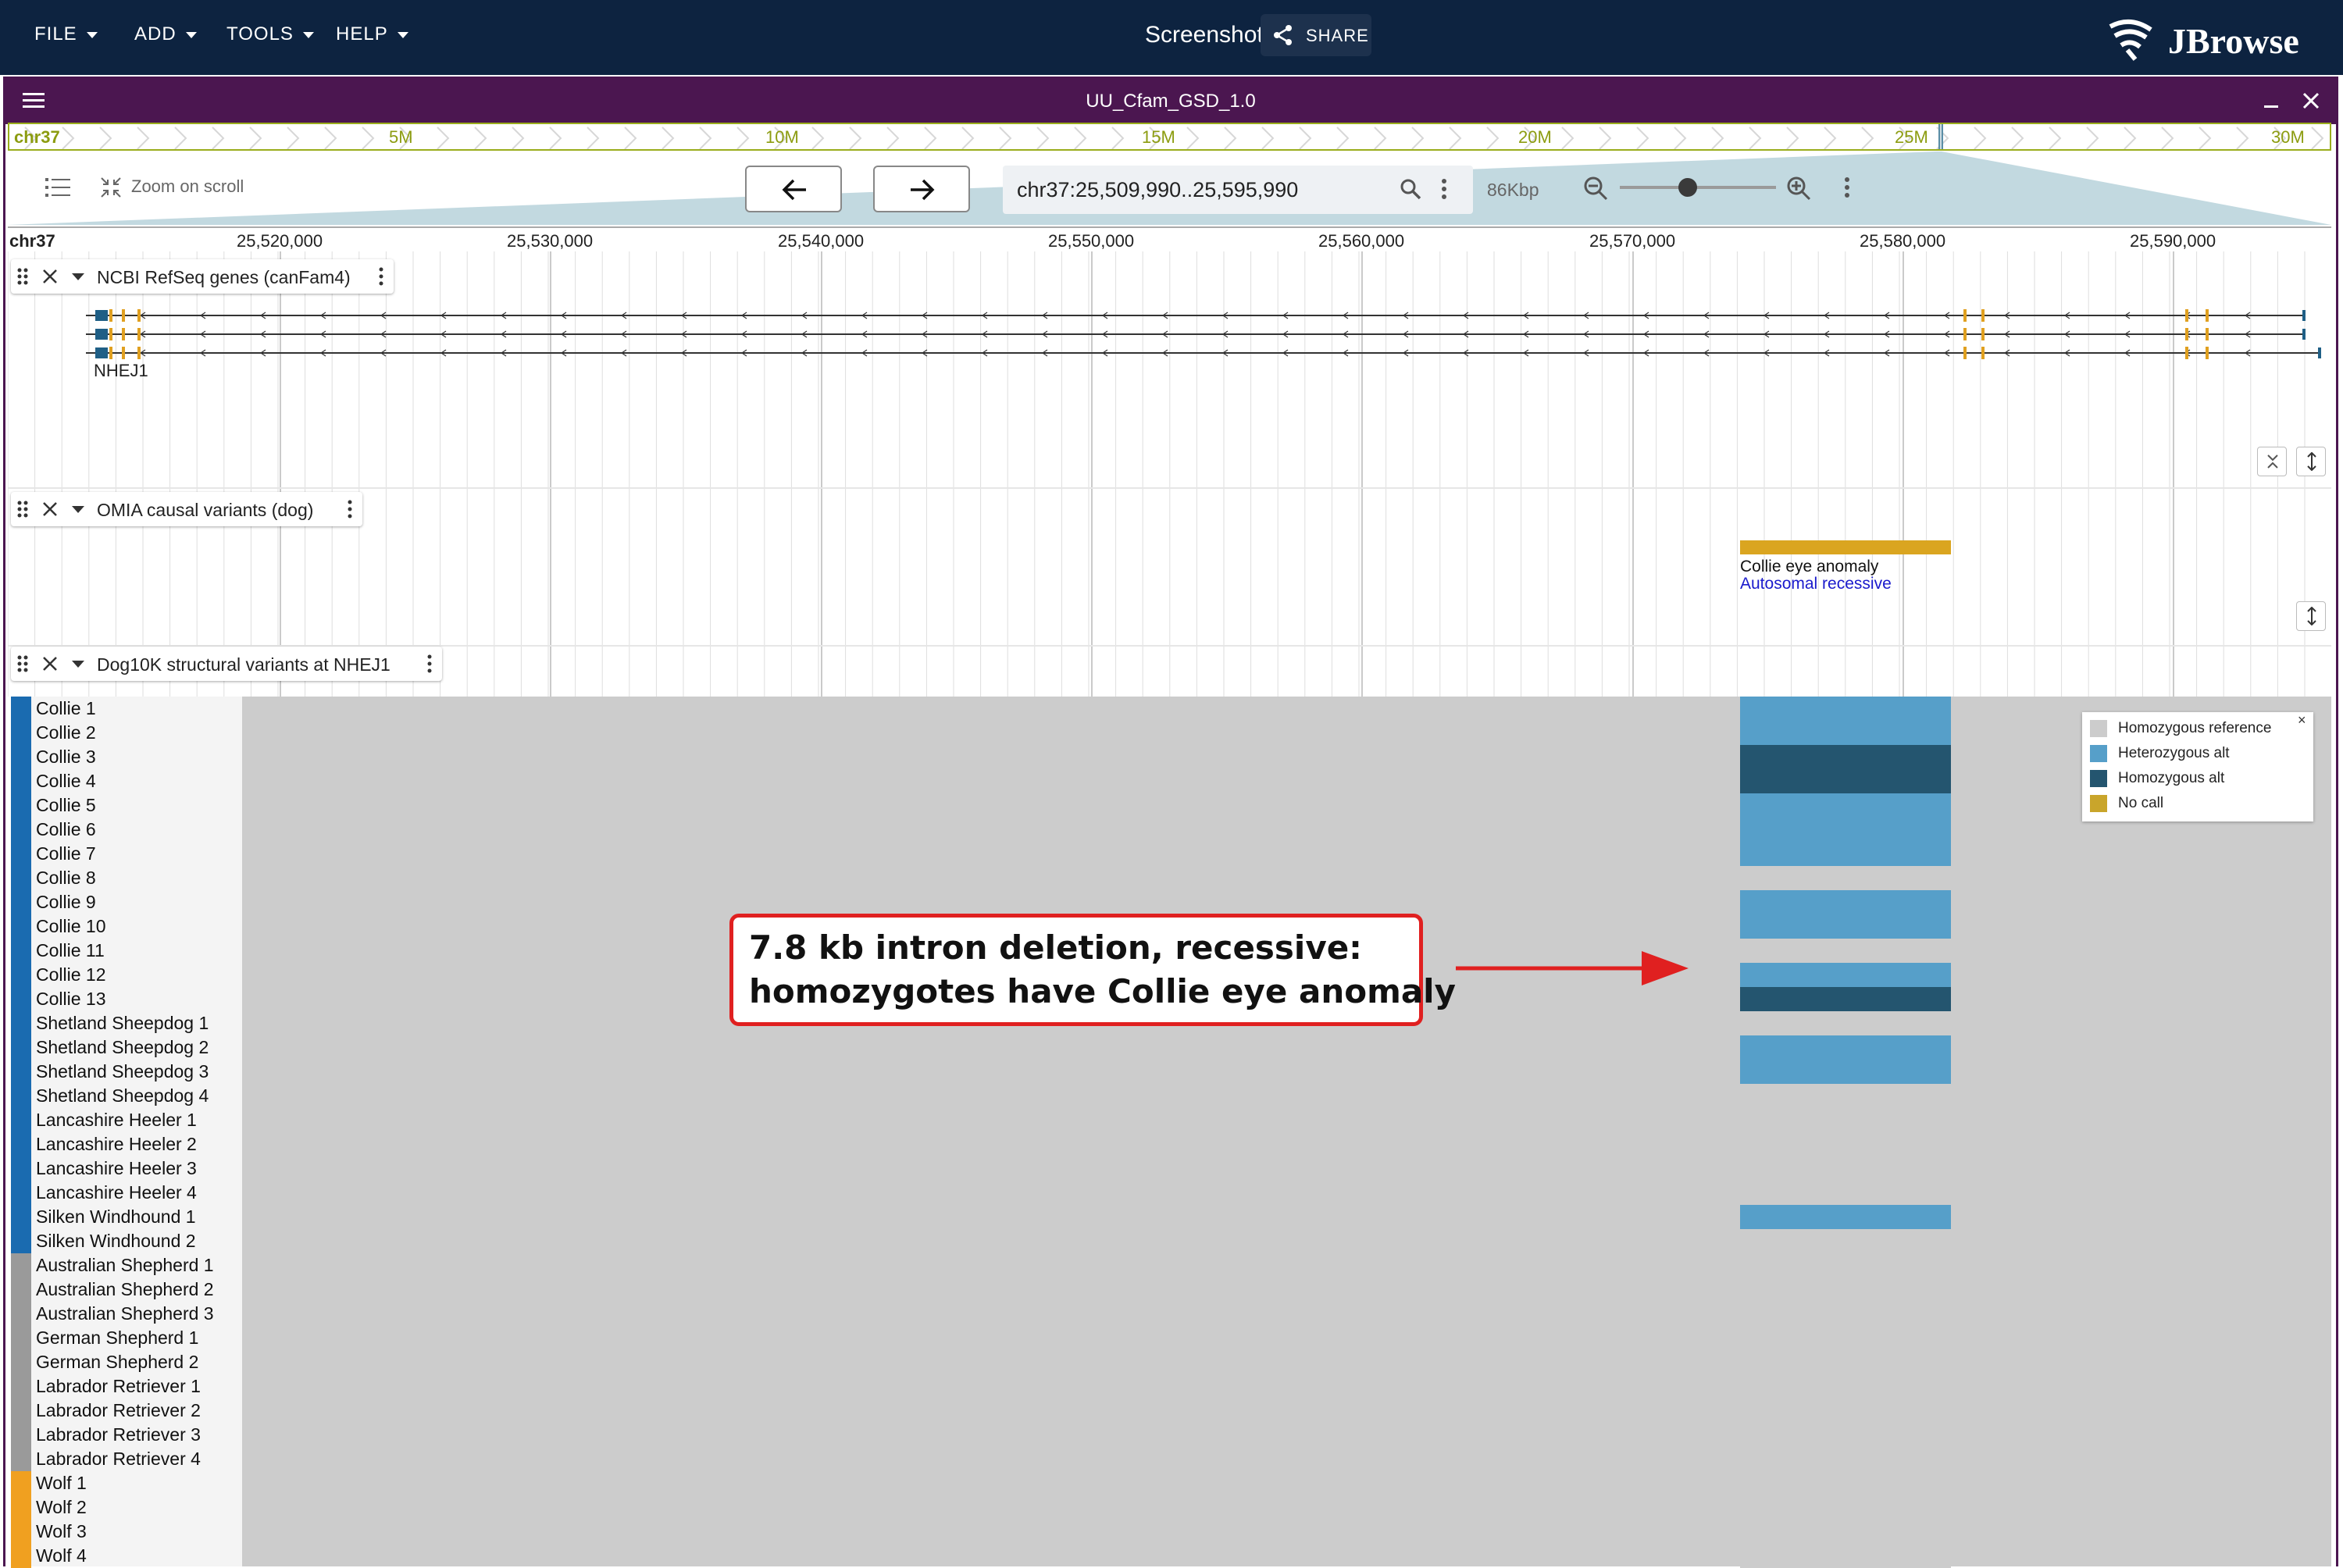  I want to click on scroll-right-button, so click(921, 189).